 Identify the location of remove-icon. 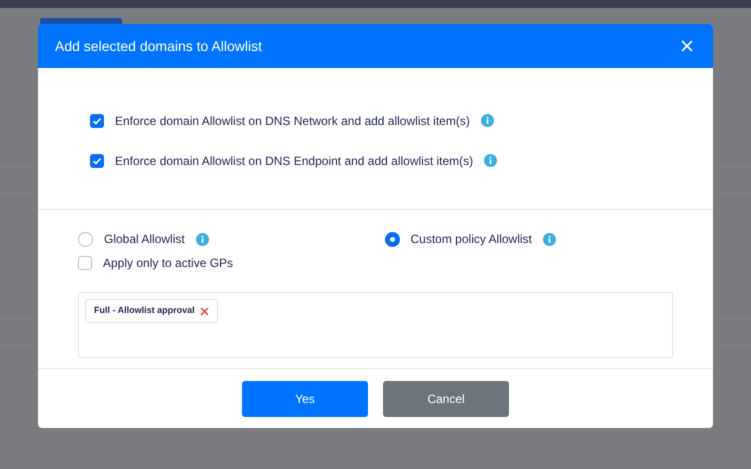
(204, 311).